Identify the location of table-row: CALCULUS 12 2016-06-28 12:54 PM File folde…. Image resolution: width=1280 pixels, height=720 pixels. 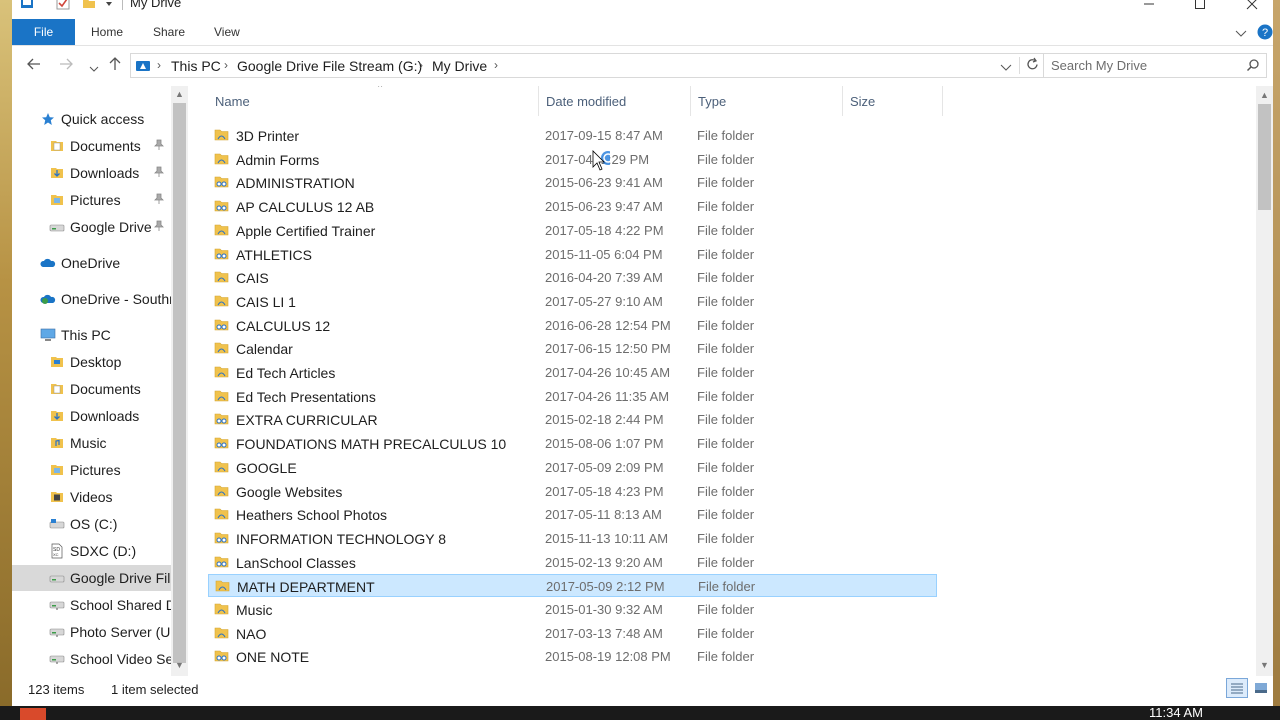
(572, 325).